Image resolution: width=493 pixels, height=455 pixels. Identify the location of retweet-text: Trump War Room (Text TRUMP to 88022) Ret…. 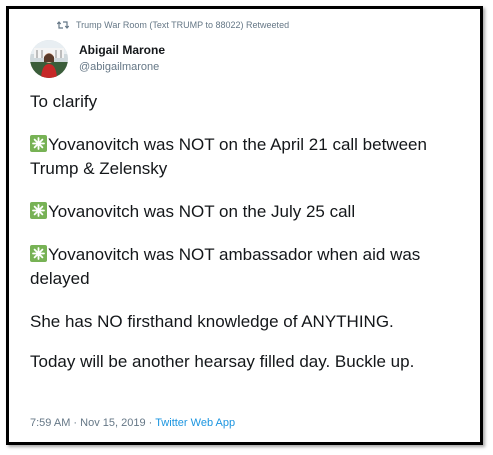
(182, 25).